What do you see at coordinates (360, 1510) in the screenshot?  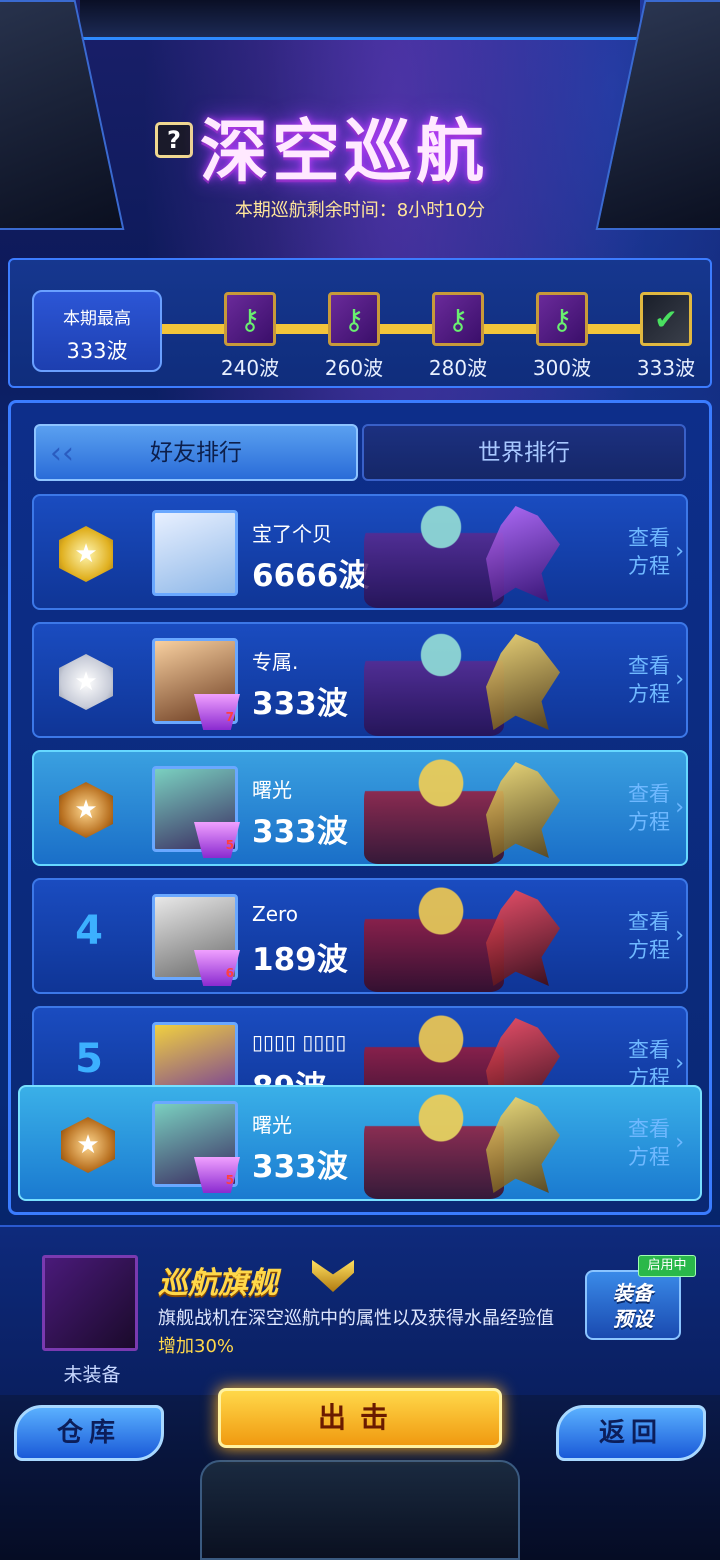 I see `launch-base-decoration` at bounding box center [360, 1510].